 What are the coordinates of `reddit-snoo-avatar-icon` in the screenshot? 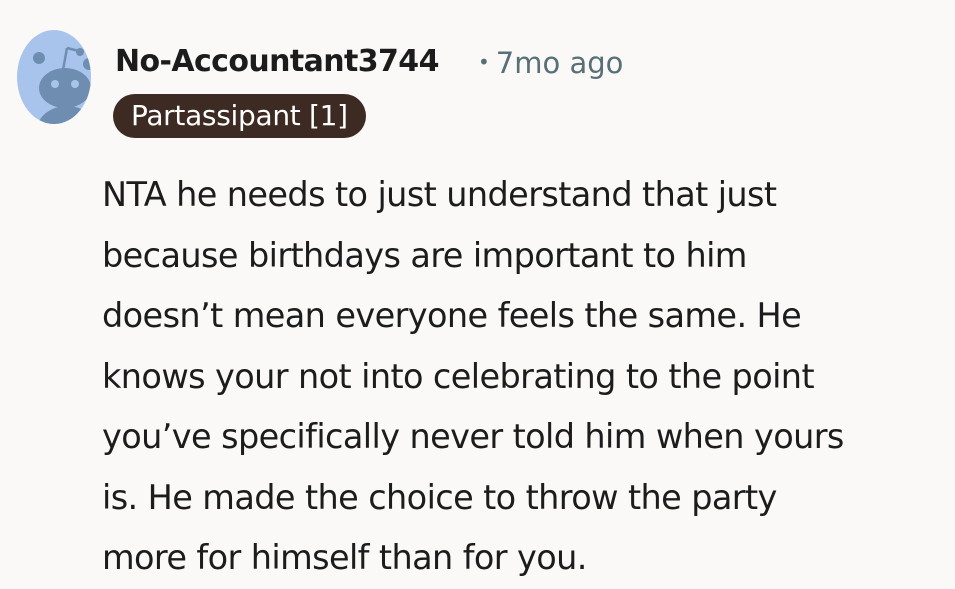 It's located at (54, 77).